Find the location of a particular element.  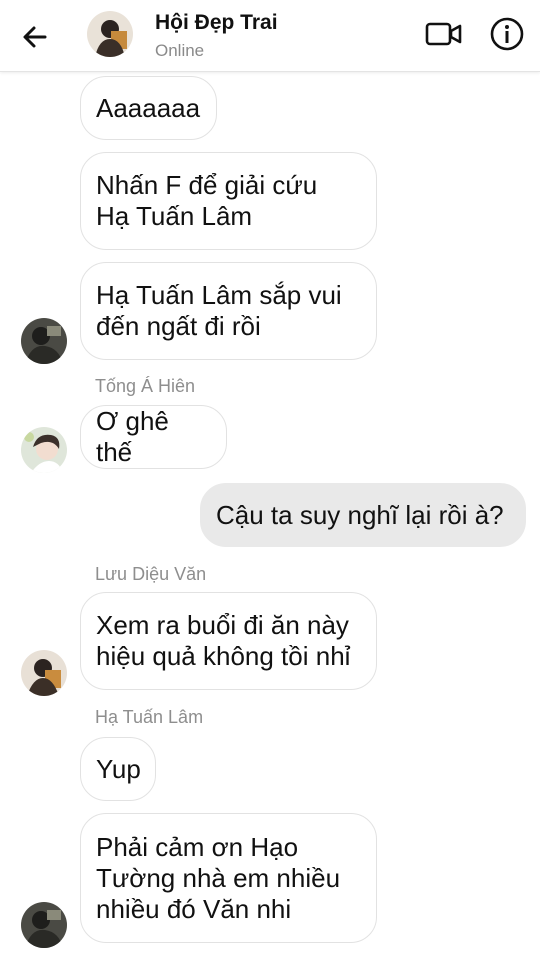

message-bubble: Aaaaaaa is located at coordinates (148, 108).